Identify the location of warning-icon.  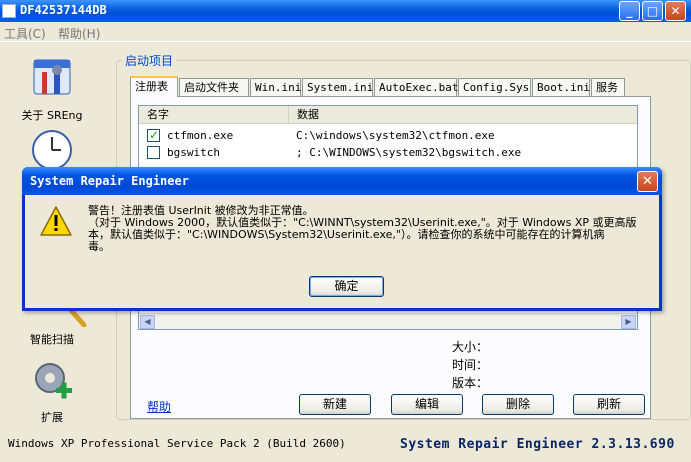
(56, 221).